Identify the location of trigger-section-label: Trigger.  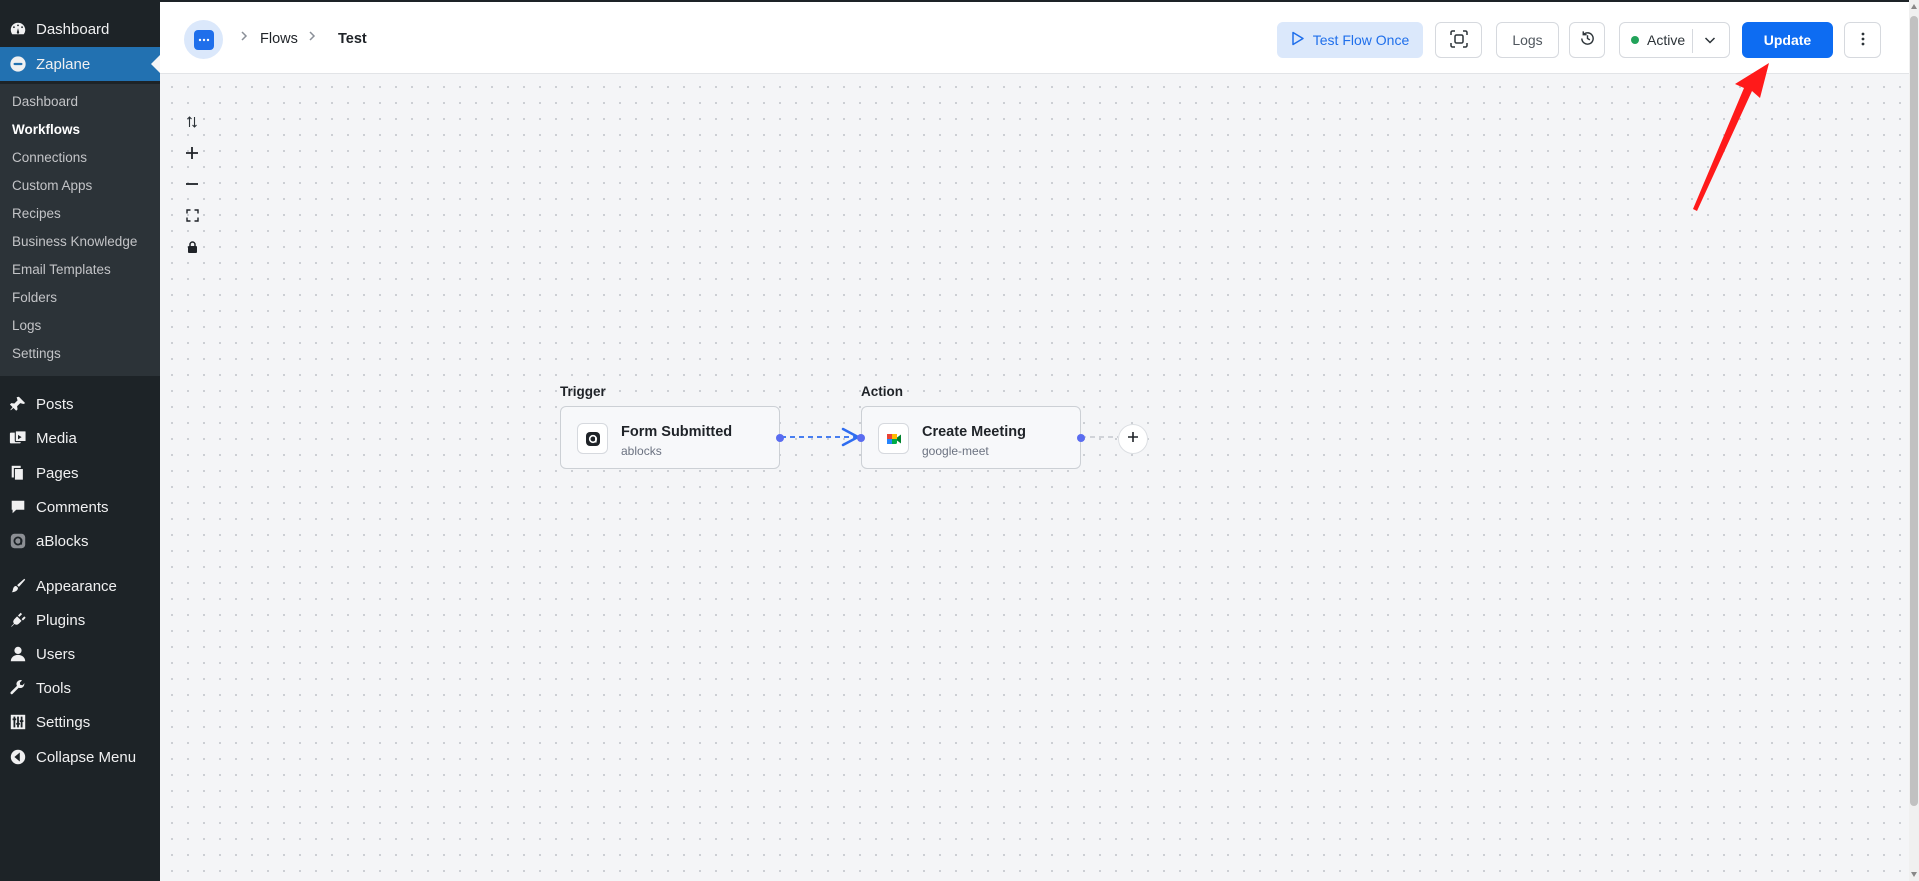
(583, 391).